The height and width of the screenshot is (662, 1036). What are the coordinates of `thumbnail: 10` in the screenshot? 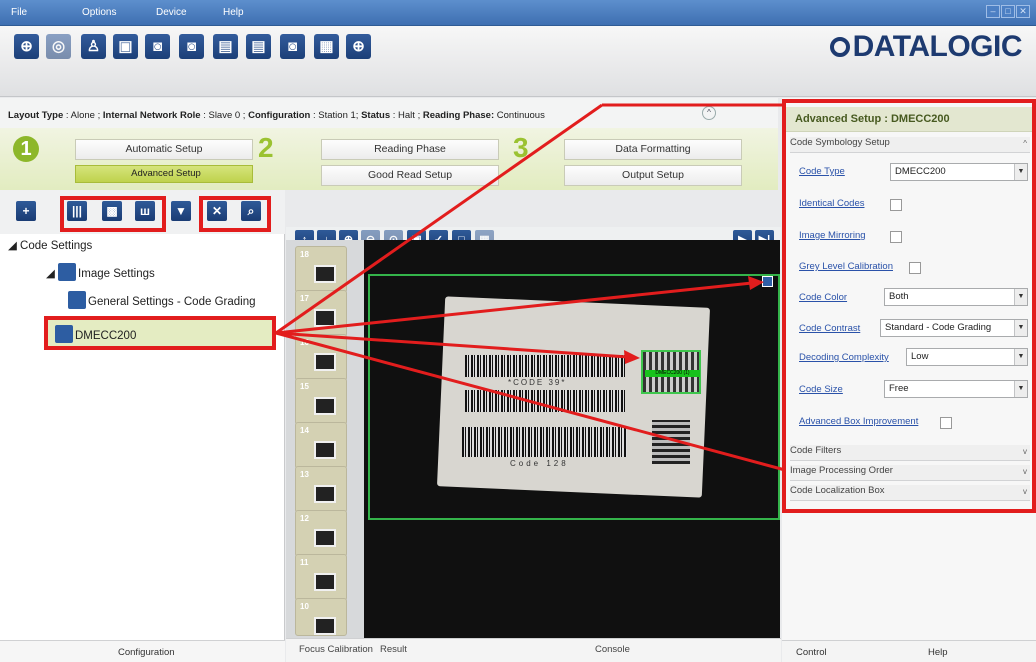 It's located at (321, 617).